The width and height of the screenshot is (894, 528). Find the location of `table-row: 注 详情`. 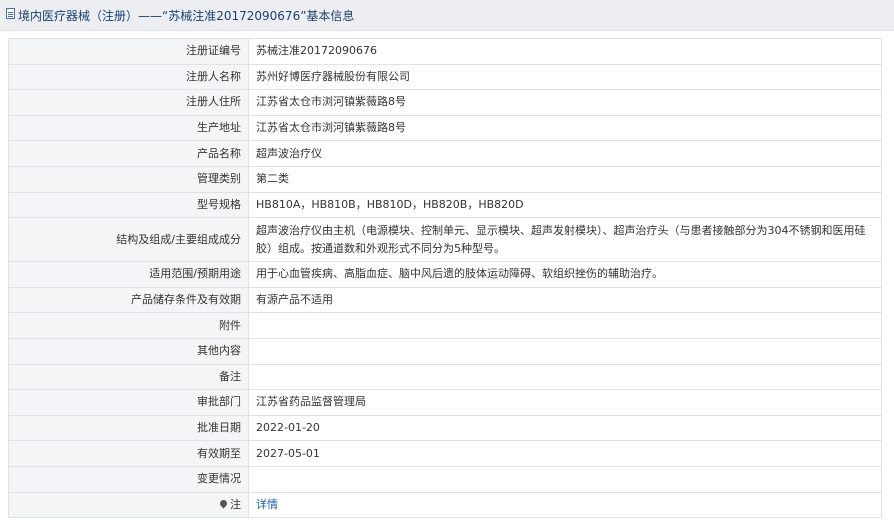

table-row: 注 详情 is located at coordinates (445, 505).